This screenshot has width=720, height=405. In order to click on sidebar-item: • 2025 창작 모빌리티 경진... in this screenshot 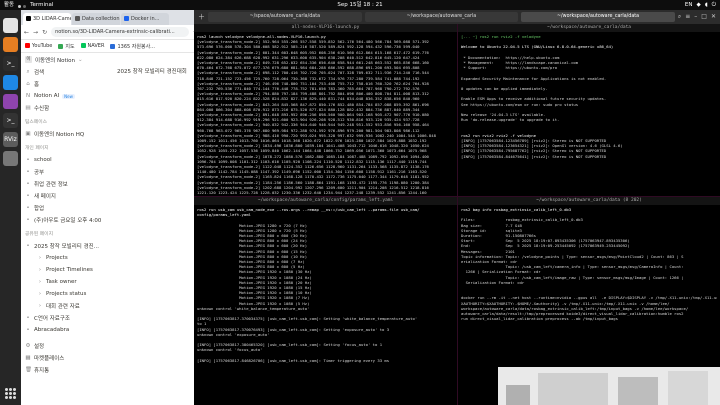, I will do `click(111, 246)`.